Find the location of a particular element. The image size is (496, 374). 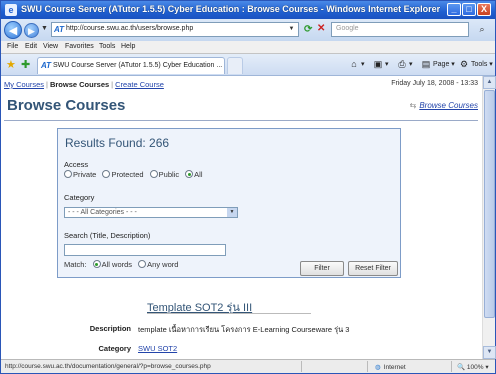

match-radio-group: Match: All words Any word is located at coordinates (123, 264).